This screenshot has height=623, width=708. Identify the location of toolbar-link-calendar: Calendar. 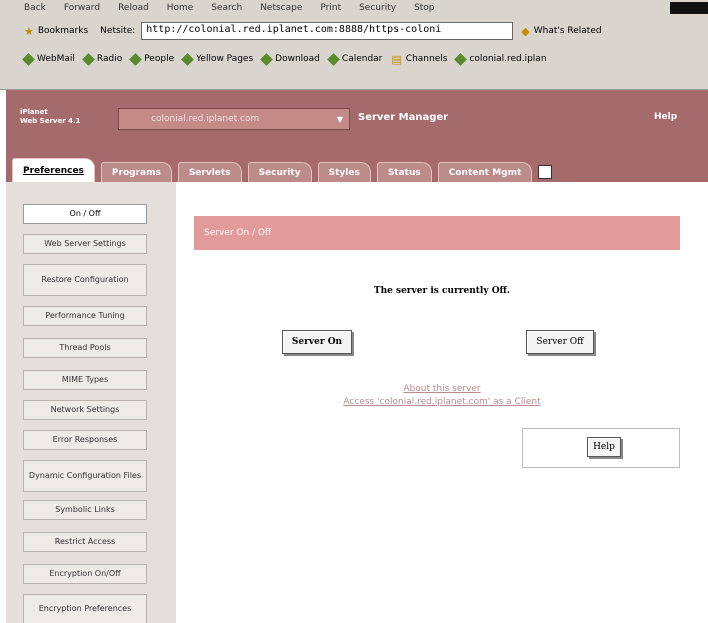
(354, 59).